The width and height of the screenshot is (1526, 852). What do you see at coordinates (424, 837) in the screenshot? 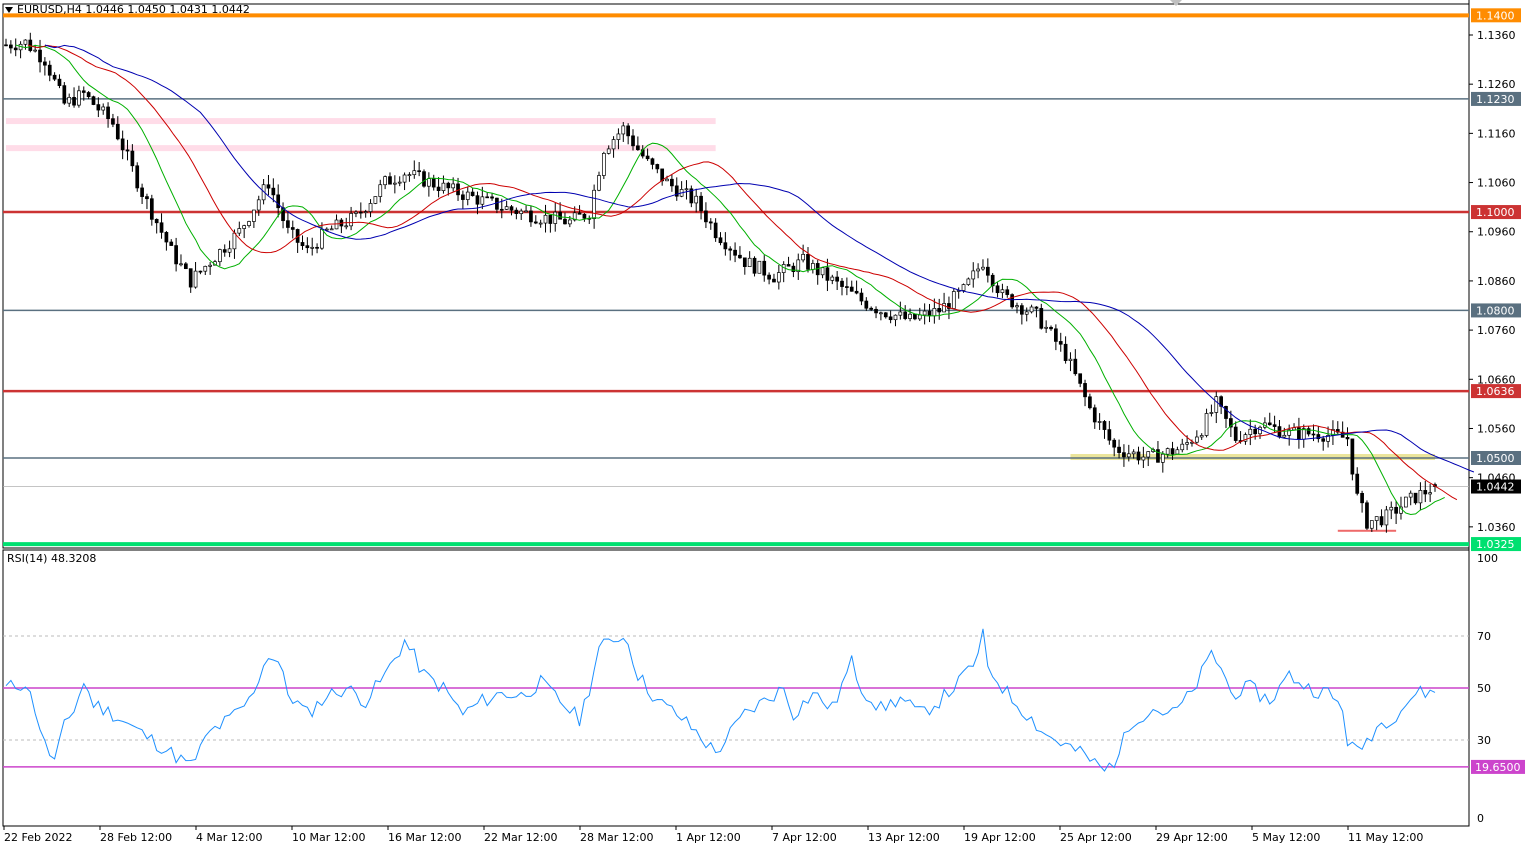
I see `time-tick-label-4: 16 Mar 12:00` at bounding box center [424, 837].